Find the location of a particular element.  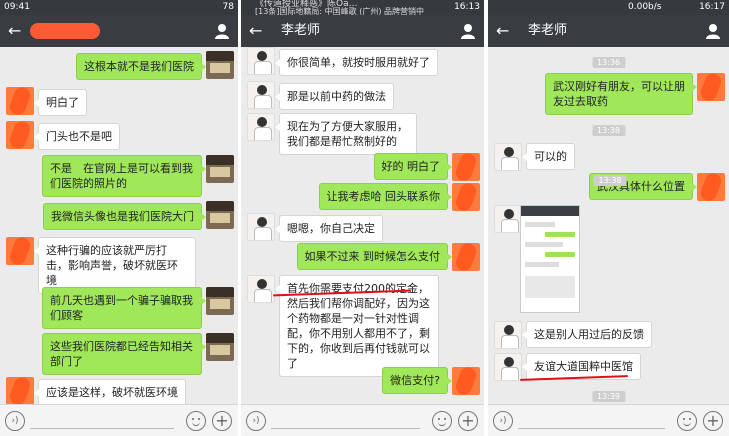

status-time: 09:41 is located at coordinates (17, 7).